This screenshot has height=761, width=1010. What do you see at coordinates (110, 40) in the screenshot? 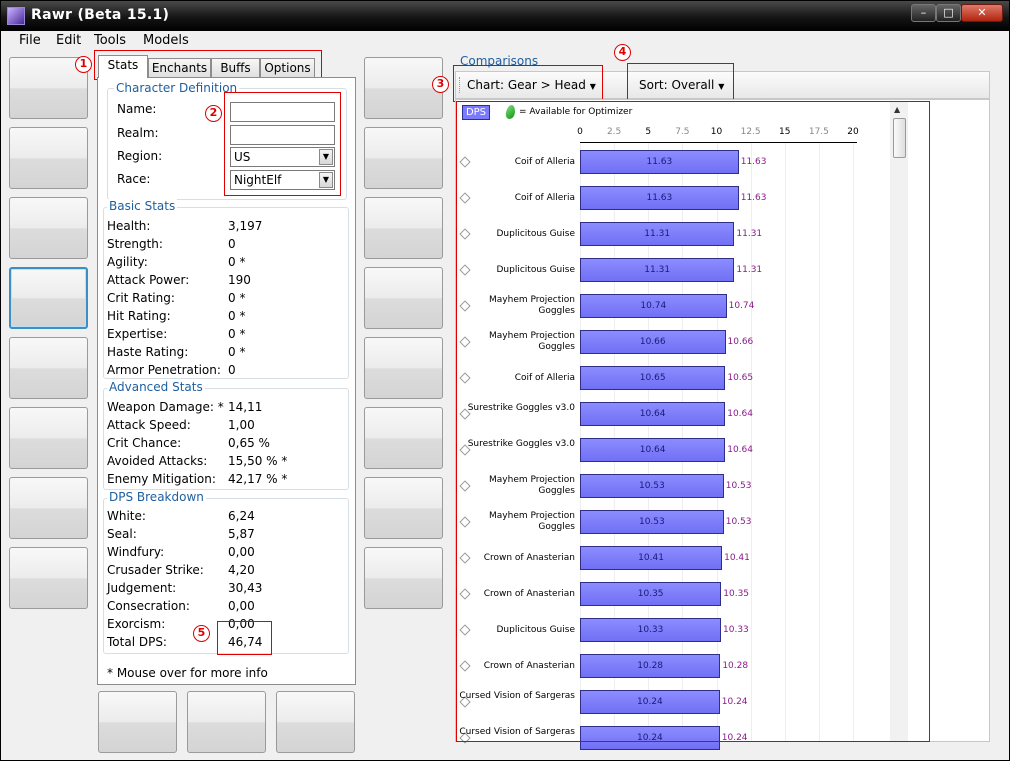
I see `menu-tools: Tools` at bounding box center [110, 40].